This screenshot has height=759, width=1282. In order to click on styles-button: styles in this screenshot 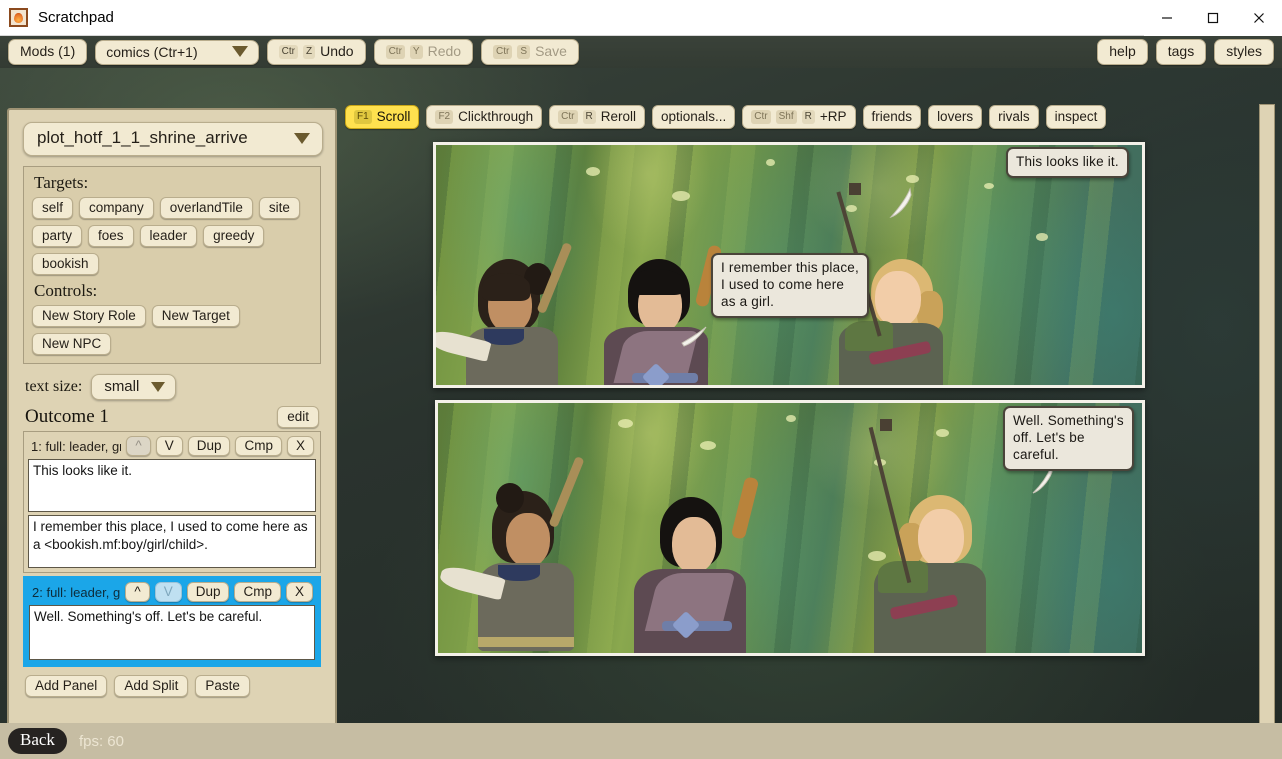, I will do `click(1244, 52)`.